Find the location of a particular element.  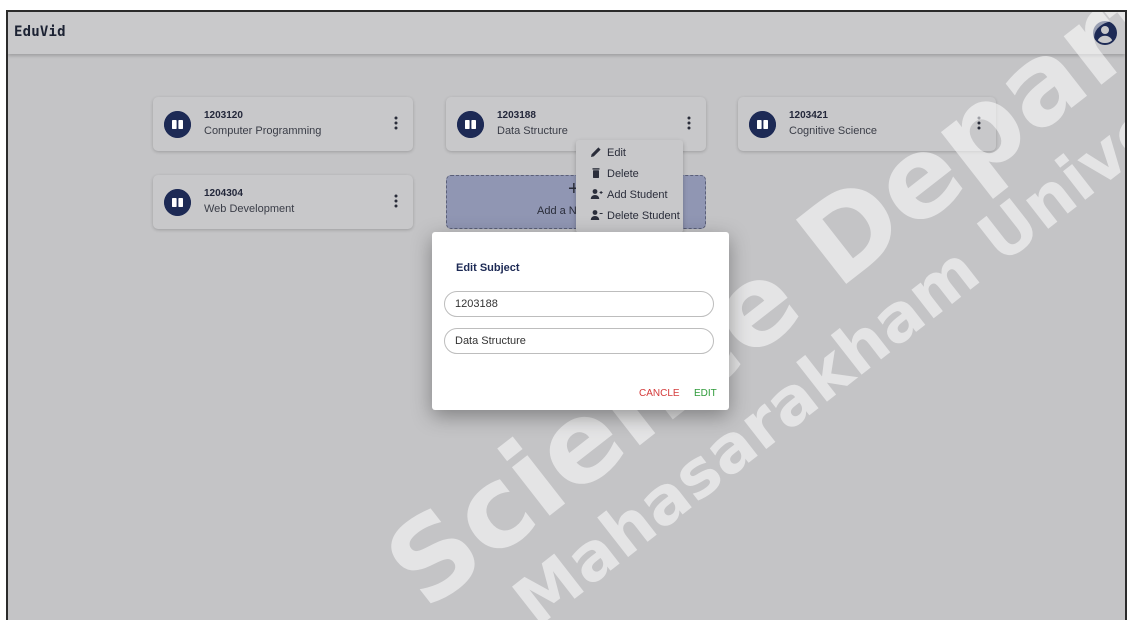

edit-subject-dialog: Edit Subject CANCLE EDIT is located at coordinates (580, 321).